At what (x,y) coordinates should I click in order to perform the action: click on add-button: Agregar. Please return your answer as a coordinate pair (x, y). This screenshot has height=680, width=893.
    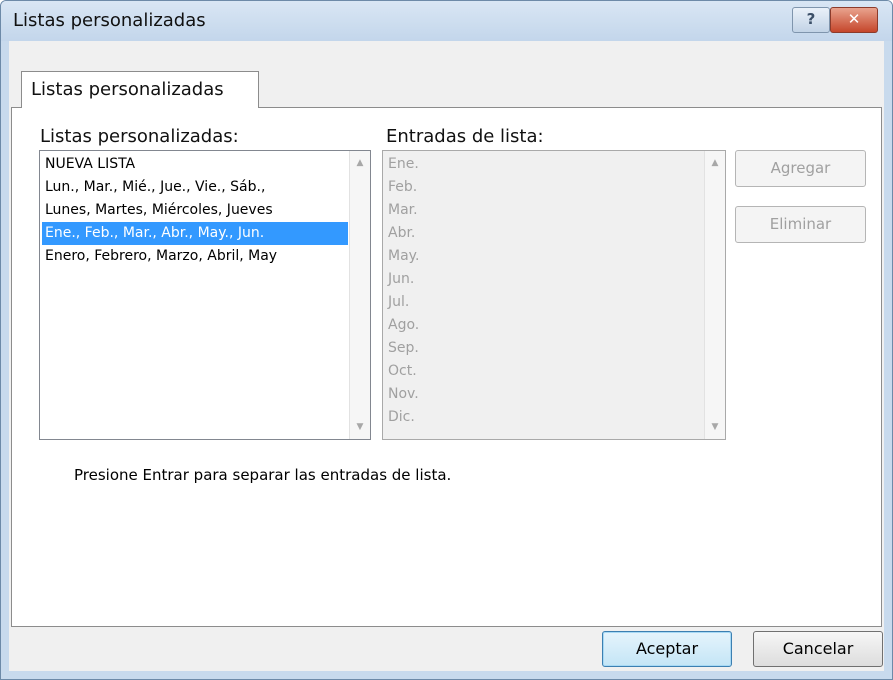
    Looking at the image, I should click on (800, 168).